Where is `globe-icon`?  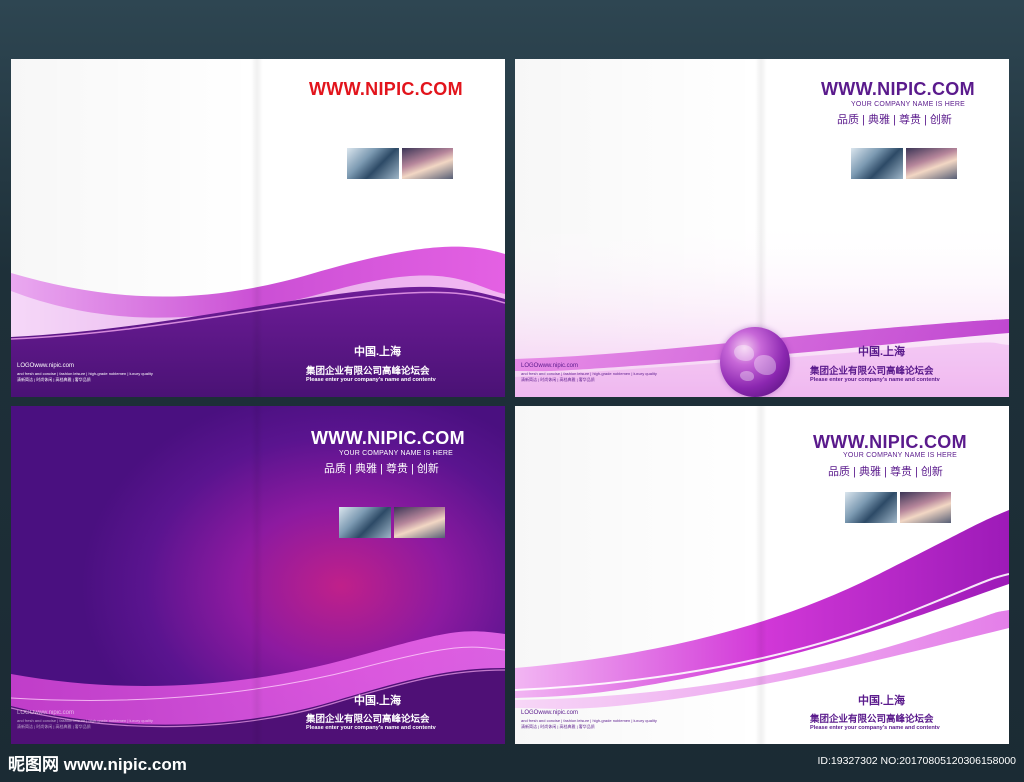 globe-icon is located at coordinates (755, 362).